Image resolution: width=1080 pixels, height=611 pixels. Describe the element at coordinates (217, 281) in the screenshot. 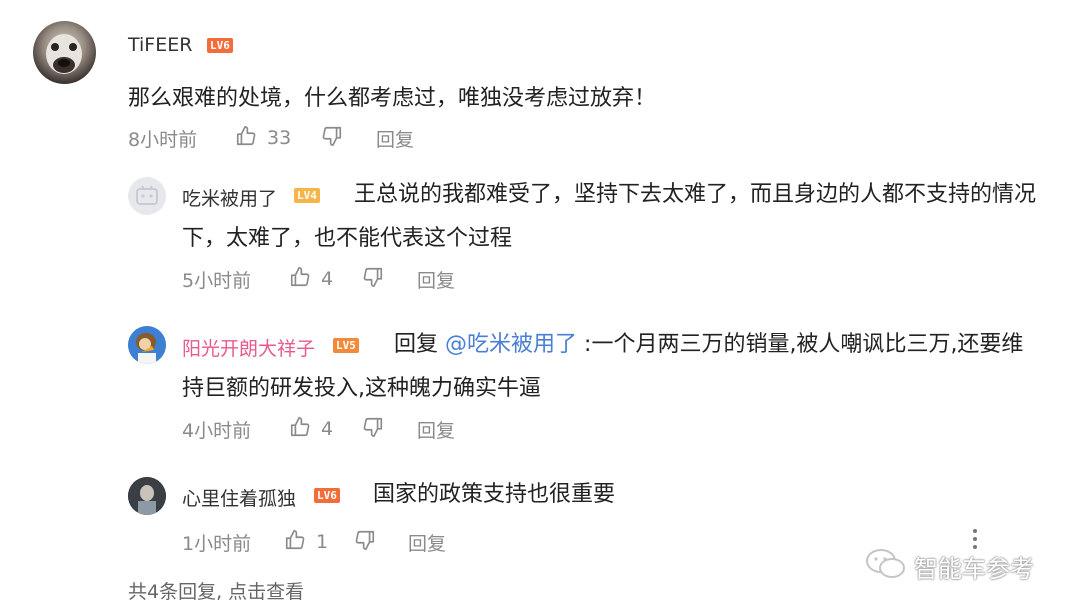

I see `reply-time: 5小时前` at that location.